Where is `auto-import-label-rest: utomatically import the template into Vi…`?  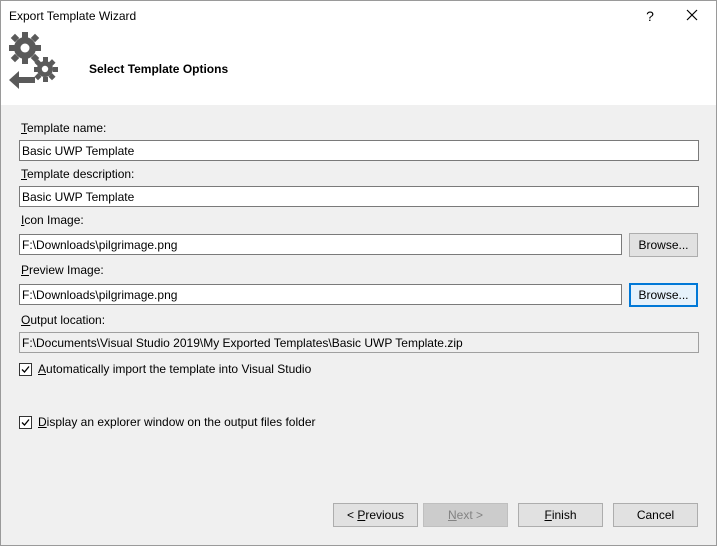
auto-import-label-rest: utomatically import the template into Vi… is located at coordinates (179, 369).